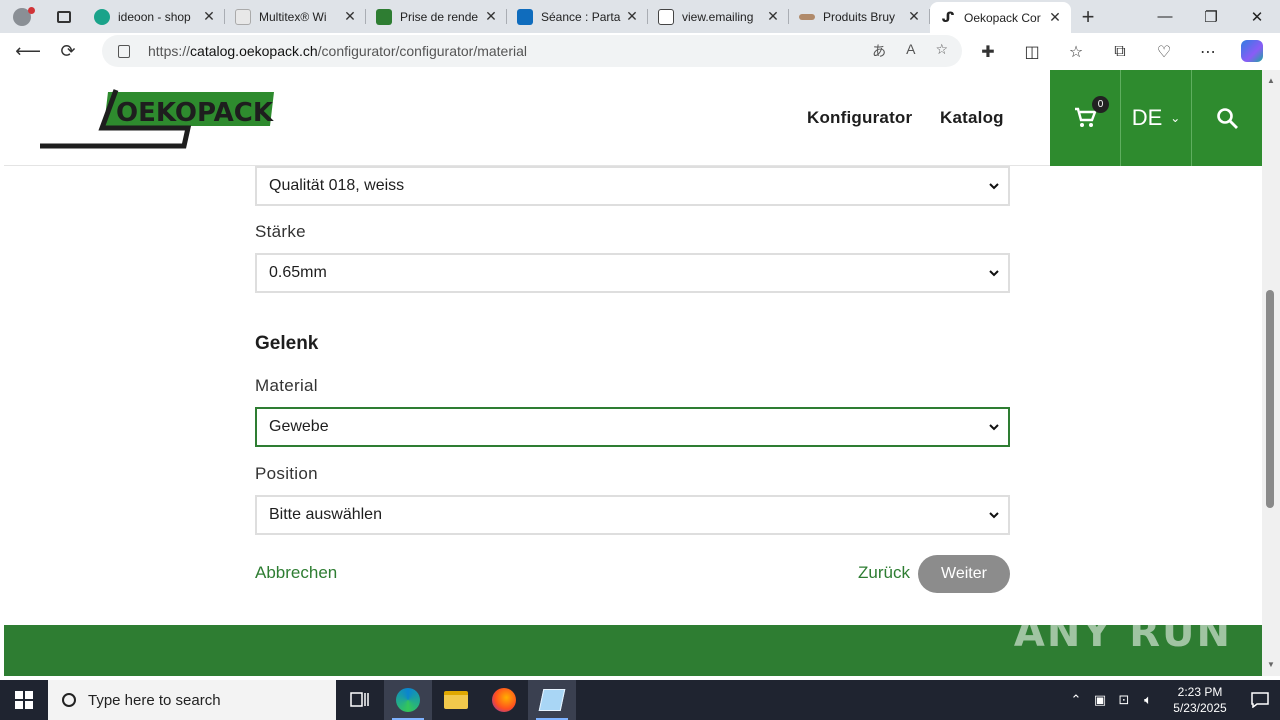  Describe the element at coordinates (1000, 17) in the screenshot. I see `browser-tab-active: ᔑ Oekopack Cor ✕` at that location.